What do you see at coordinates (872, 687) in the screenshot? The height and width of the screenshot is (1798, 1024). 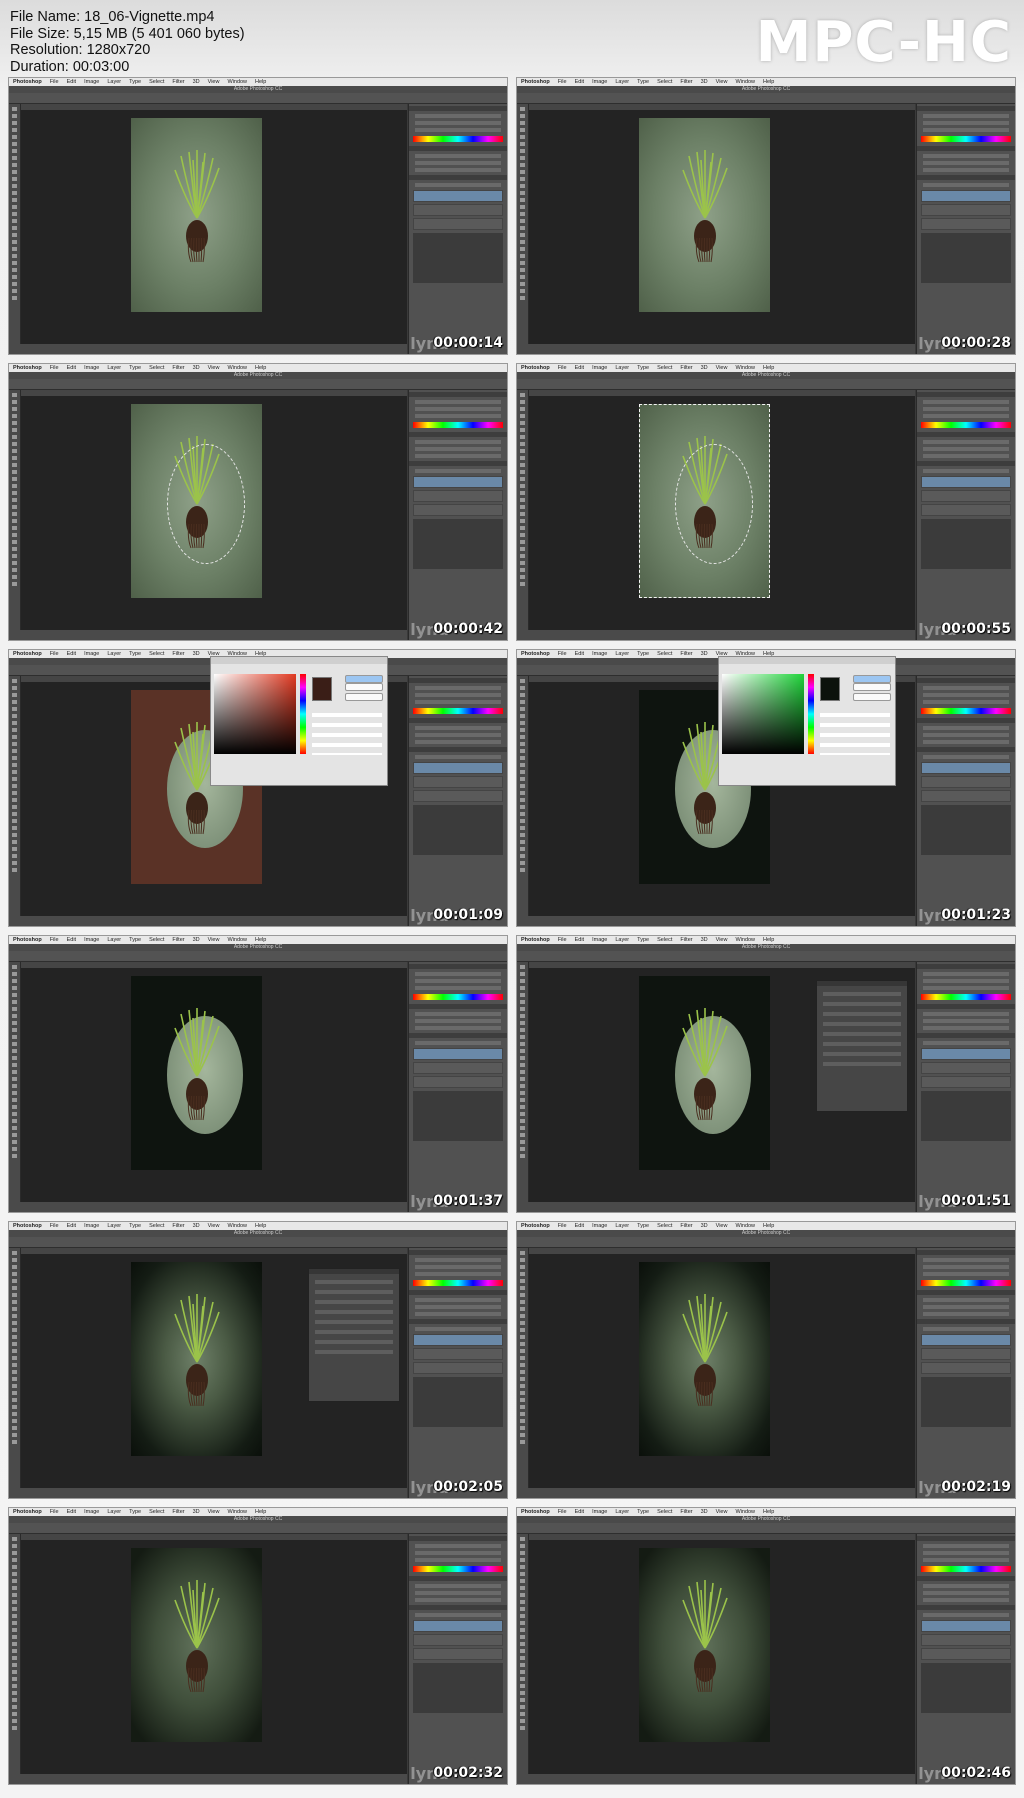 I see `cancel-button` at bounding box center [872, 687].